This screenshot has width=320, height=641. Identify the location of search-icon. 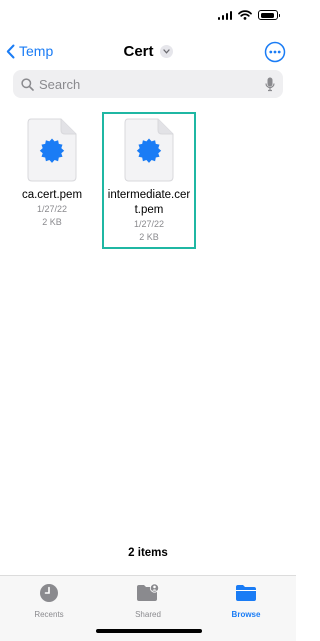
(27, 84).